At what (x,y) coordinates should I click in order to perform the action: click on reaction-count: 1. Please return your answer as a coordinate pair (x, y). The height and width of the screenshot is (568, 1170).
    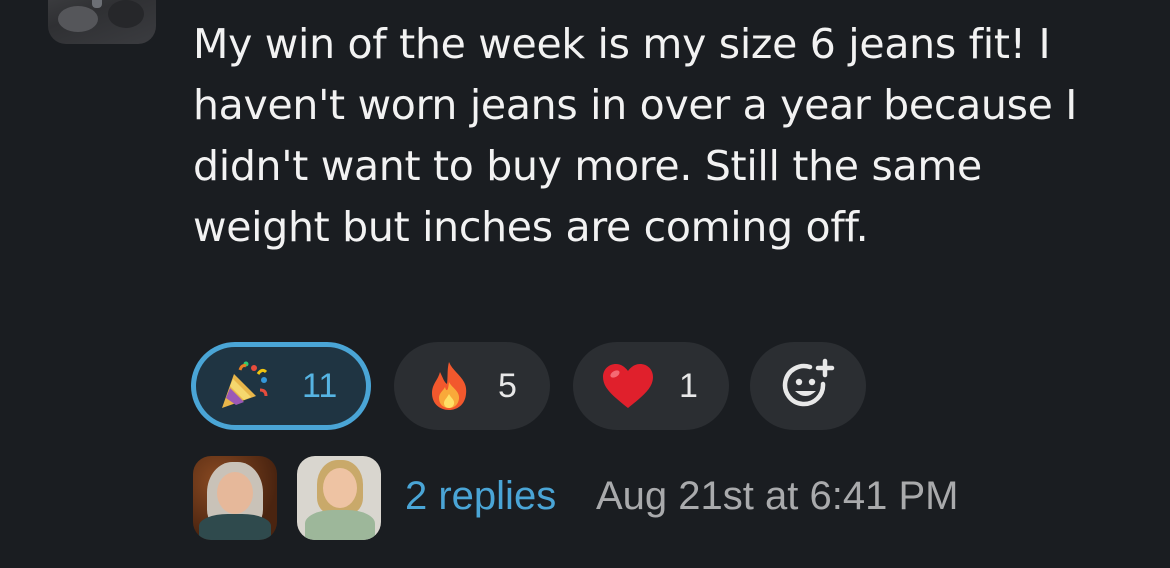
    Looking at the image, I should click on (688, 385).